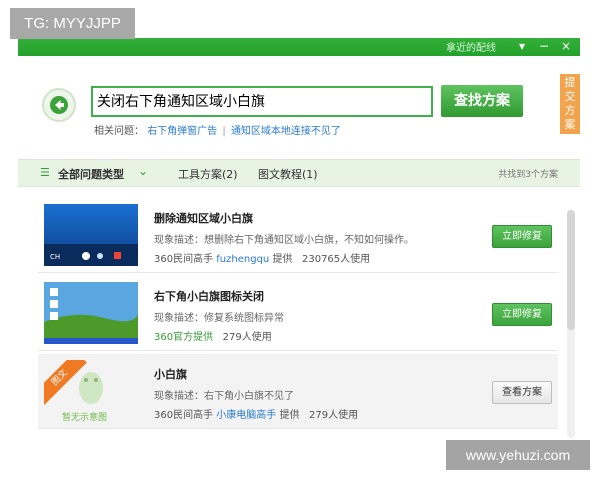 The image size is (600, 480). I want to click on result-description: 现象描述：修复系统图标异常, so click(219, 318).